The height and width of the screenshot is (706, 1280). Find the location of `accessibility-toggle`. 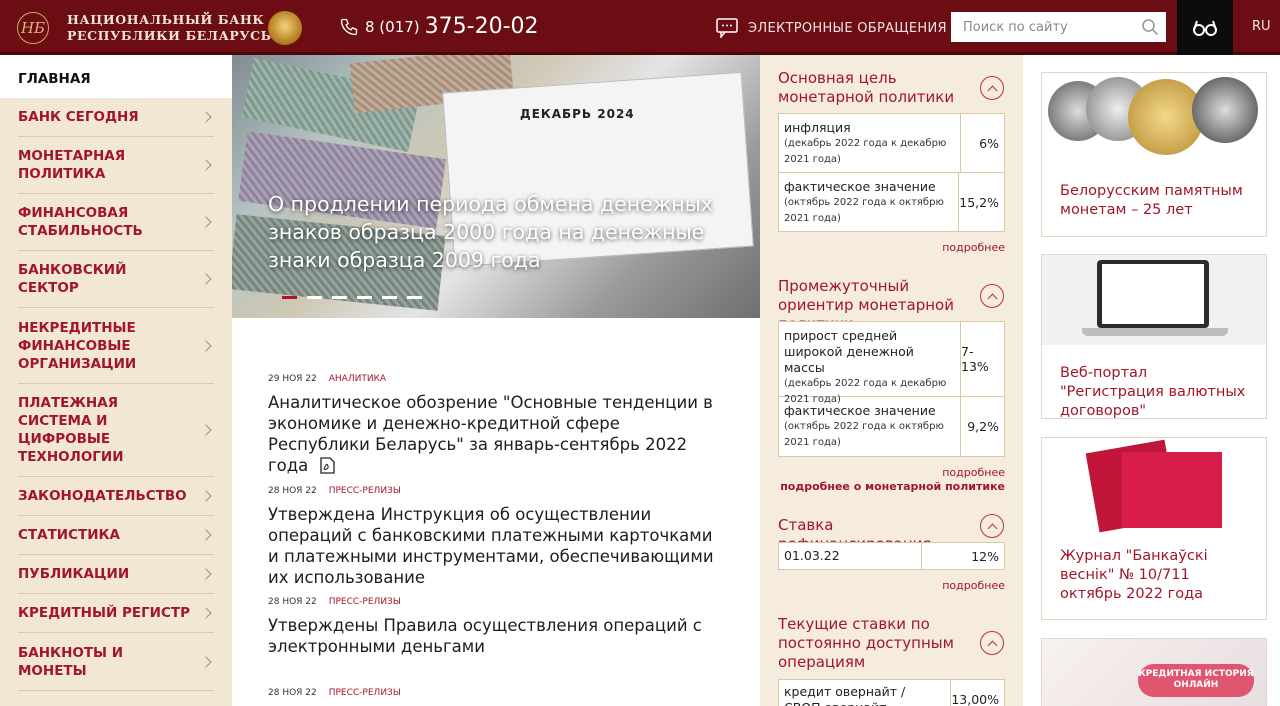

accessibility-toggle is located at coordinates (1205, 27).